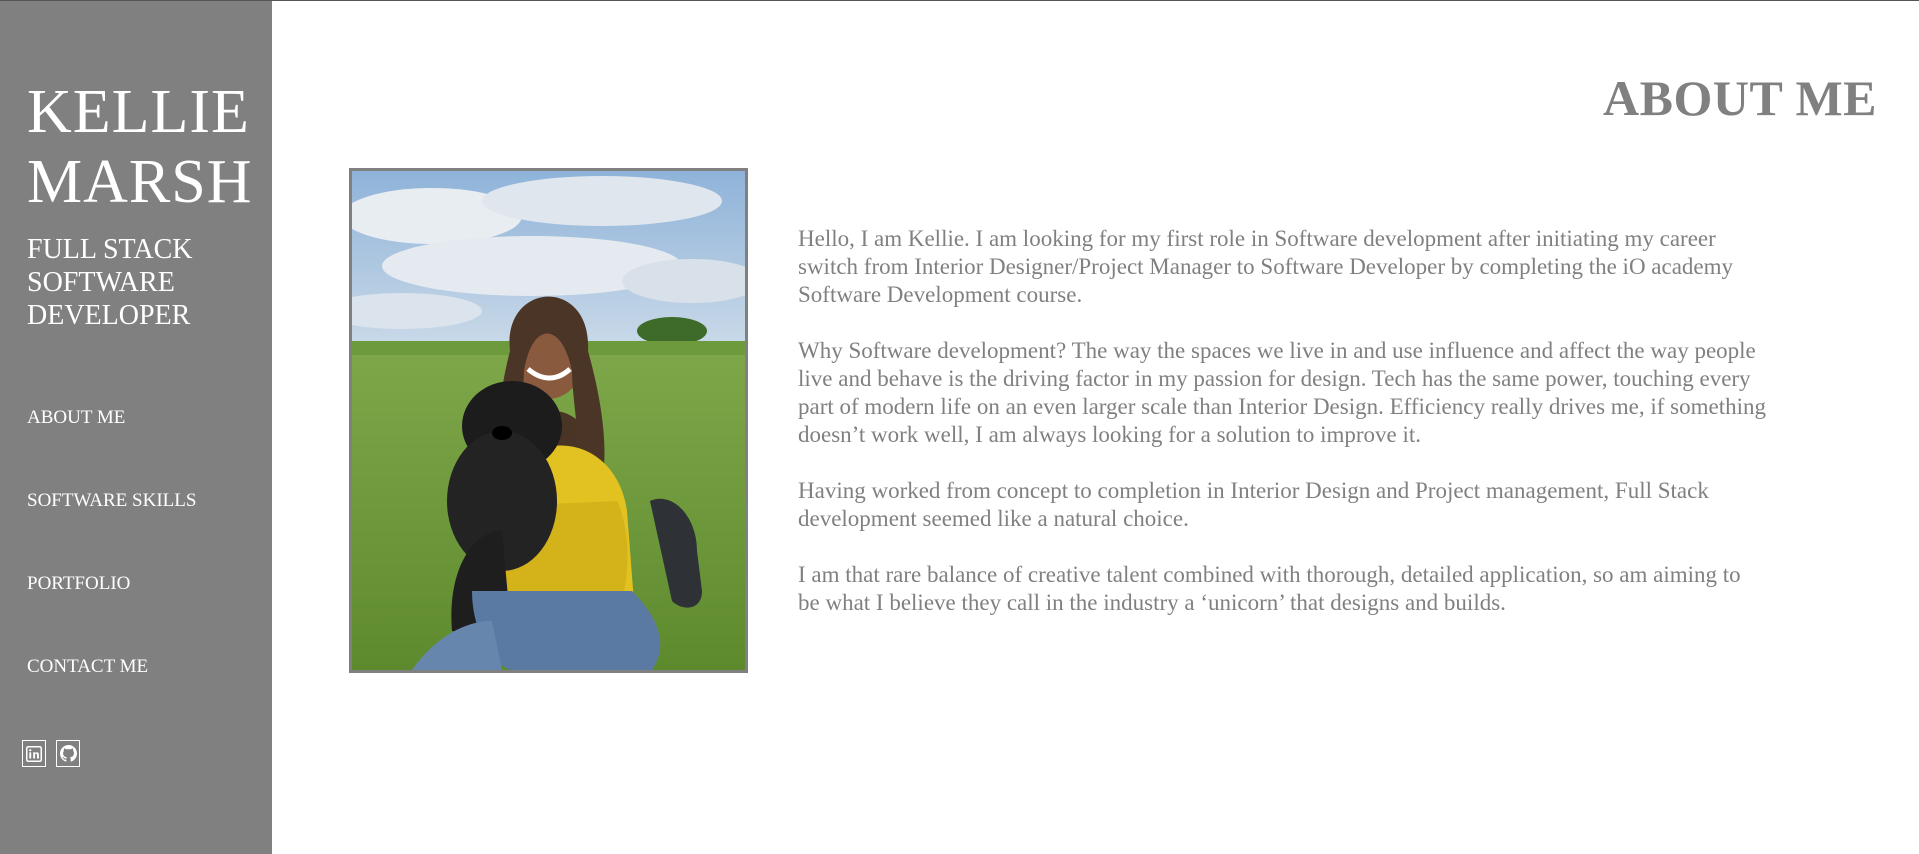 Image resolution: width=1919 pixels, height=854 pixels. Describe the element at coordinates (101, 282) in the screenshot. I see `job-title-line: SOFTWARE` at that location.